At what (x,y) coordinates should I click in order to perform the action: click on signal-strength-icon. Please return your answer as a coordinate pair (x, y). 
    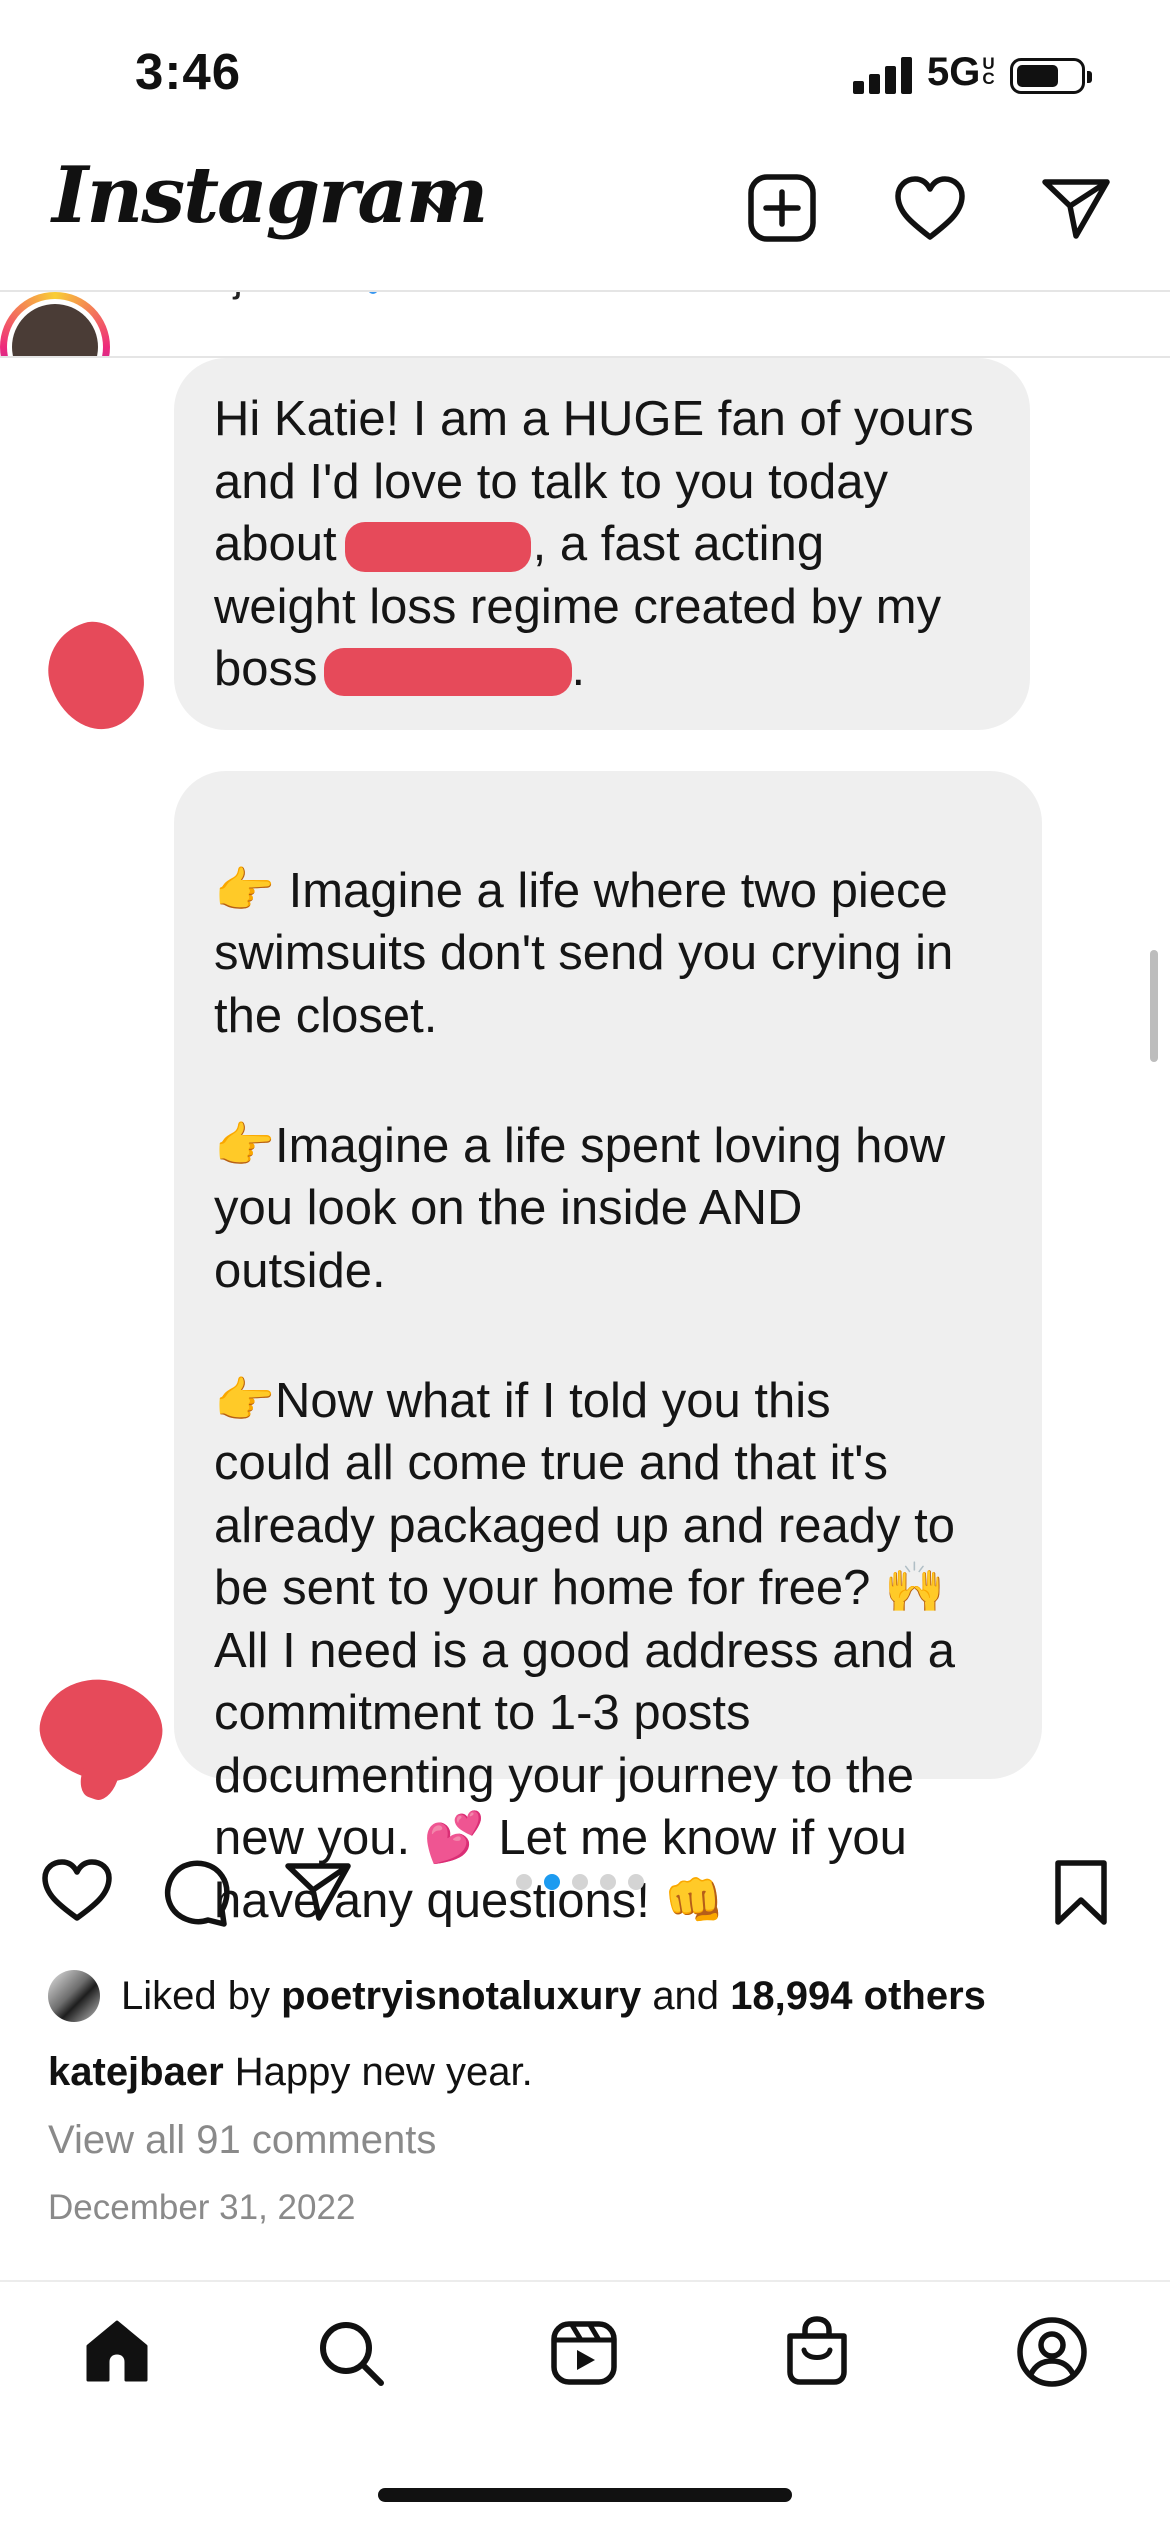
    Looking at the image, I should click on (883, 75).